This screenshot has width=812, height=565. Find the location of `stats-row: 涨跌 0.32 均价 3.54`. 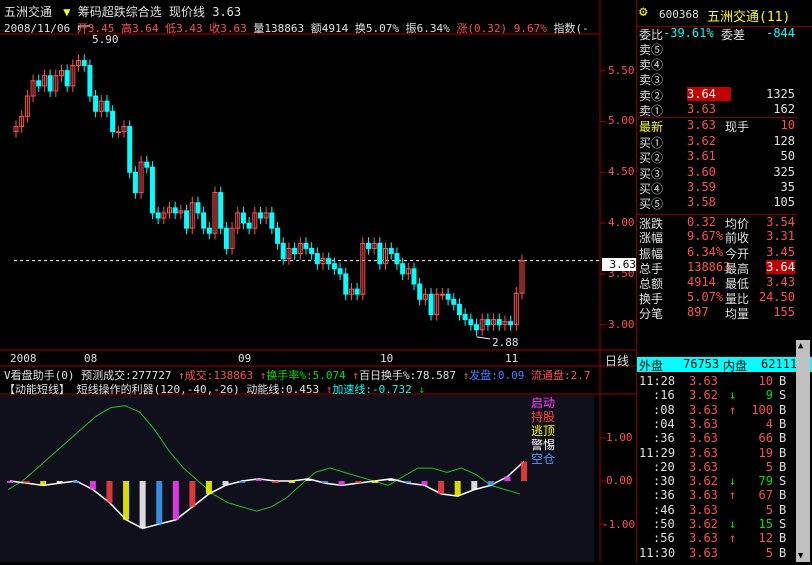

stats-row: 涨跌 0.32 均价 3.54 is located at coordinates (717, 222).